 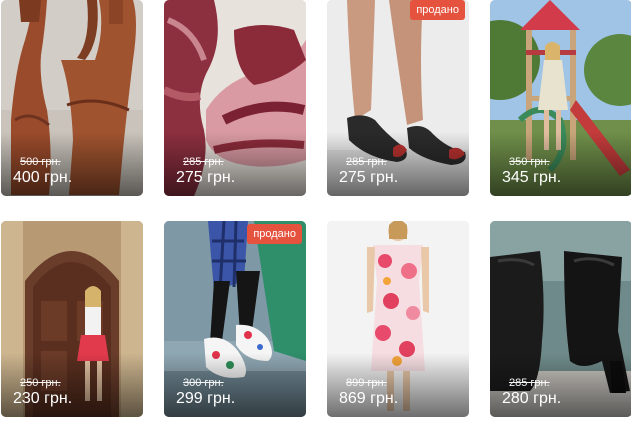 What do you see at coordinates (43, 398) in the screenshot?
I see `current-price: 230 грн.` at bounding box center [43, 398].